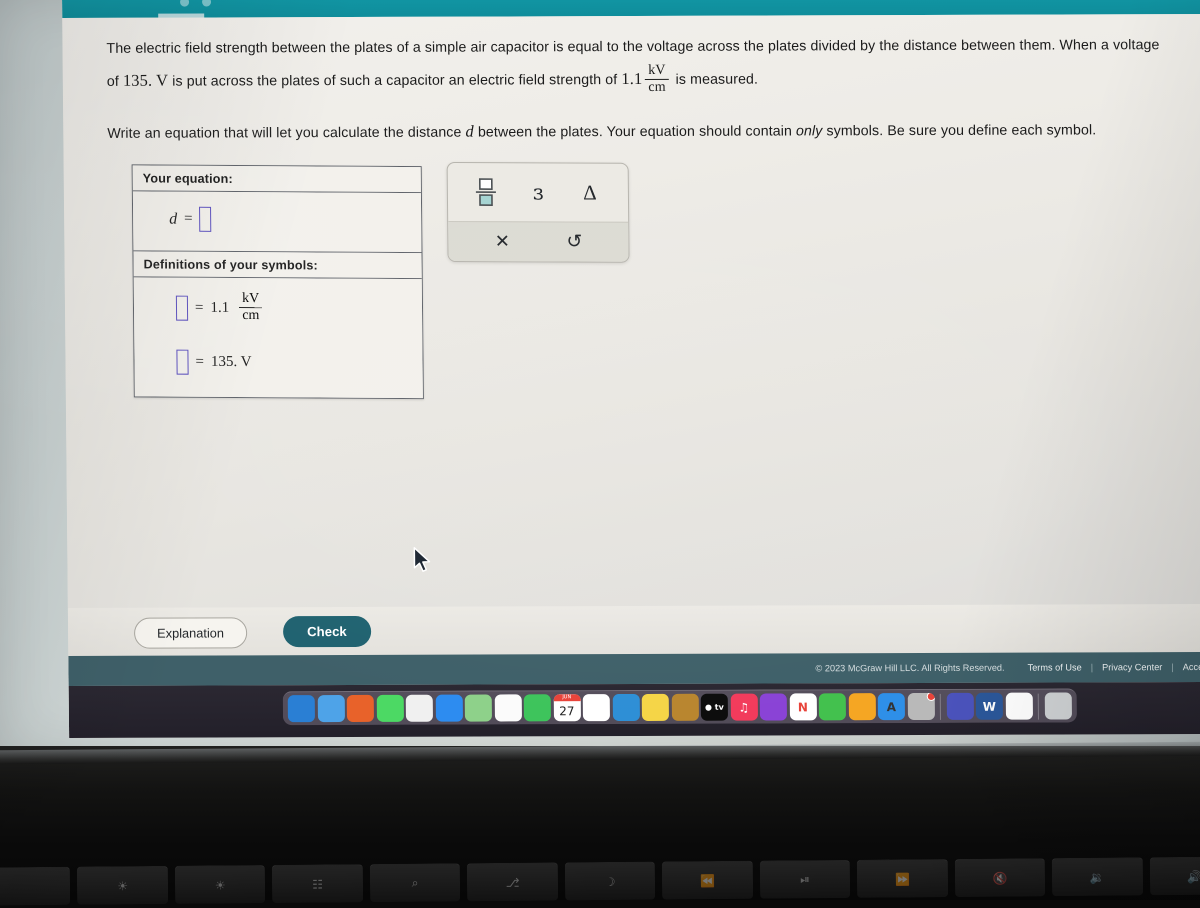 The width and height of the screenshot is (1200, 908). What do you see at coordinates (655, 707) in the screenshot?
I see `notes-icon` at bounding box center [655, 707].